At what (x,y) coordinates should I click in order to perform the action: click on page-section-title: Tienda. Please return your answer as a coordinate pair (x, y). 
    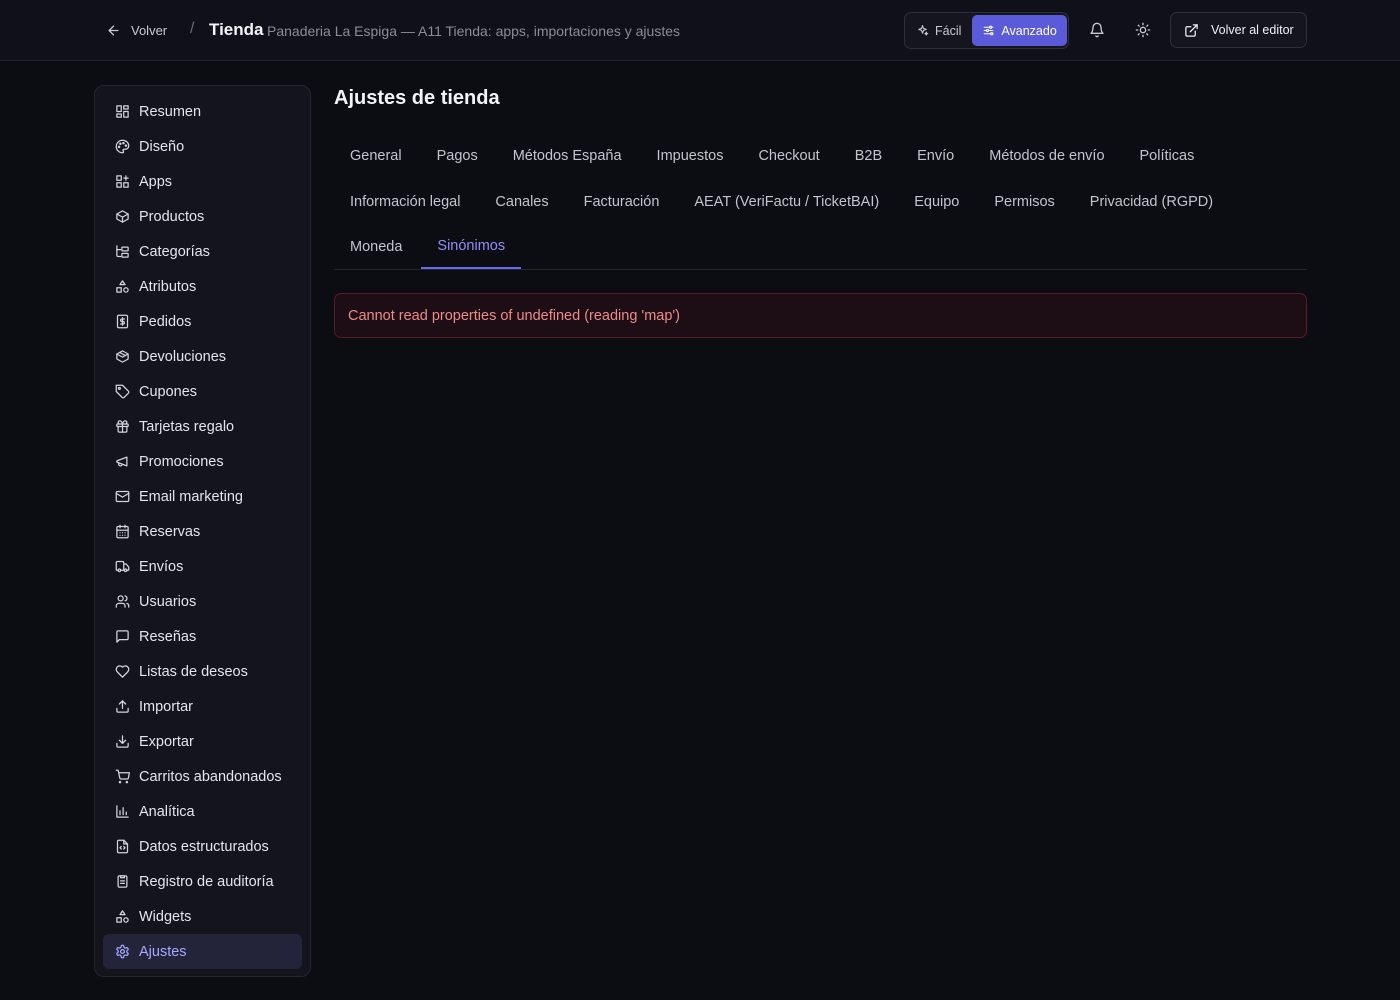
    Looking at the image, I should click on (236, 29).